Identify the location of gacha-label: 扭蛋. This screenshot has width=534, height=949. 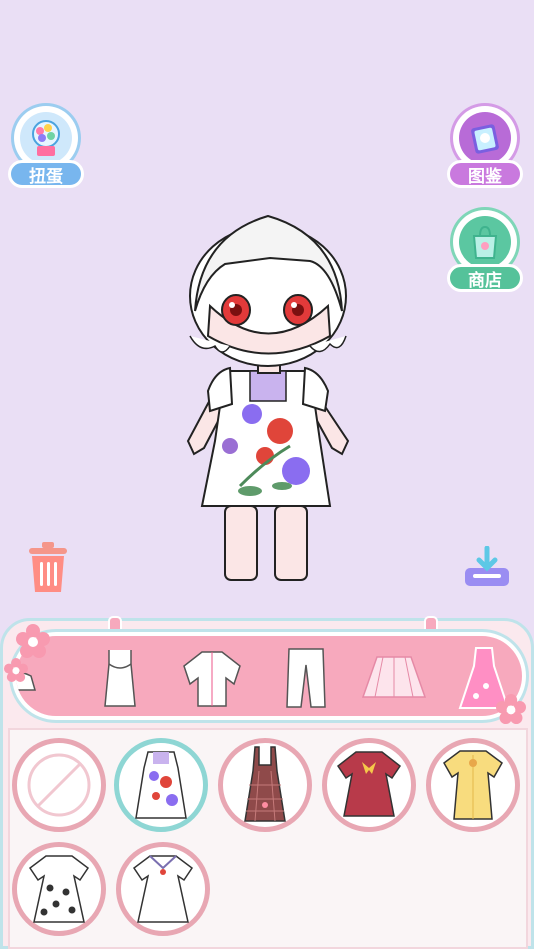
(46, 174).